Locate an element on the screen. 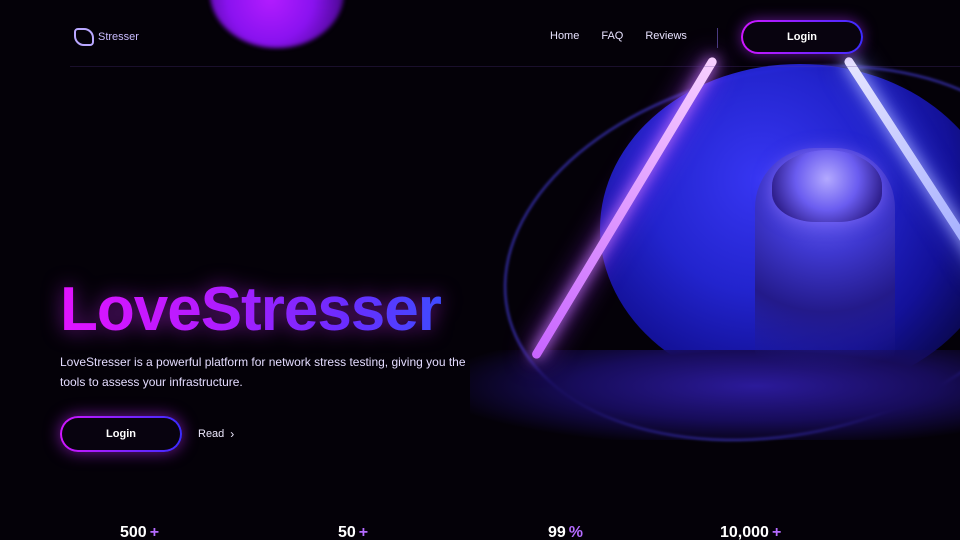 The width and height of the screenshot is (960, 540). nav-link-reviews: Reviews is located at coordinates (666, 36).